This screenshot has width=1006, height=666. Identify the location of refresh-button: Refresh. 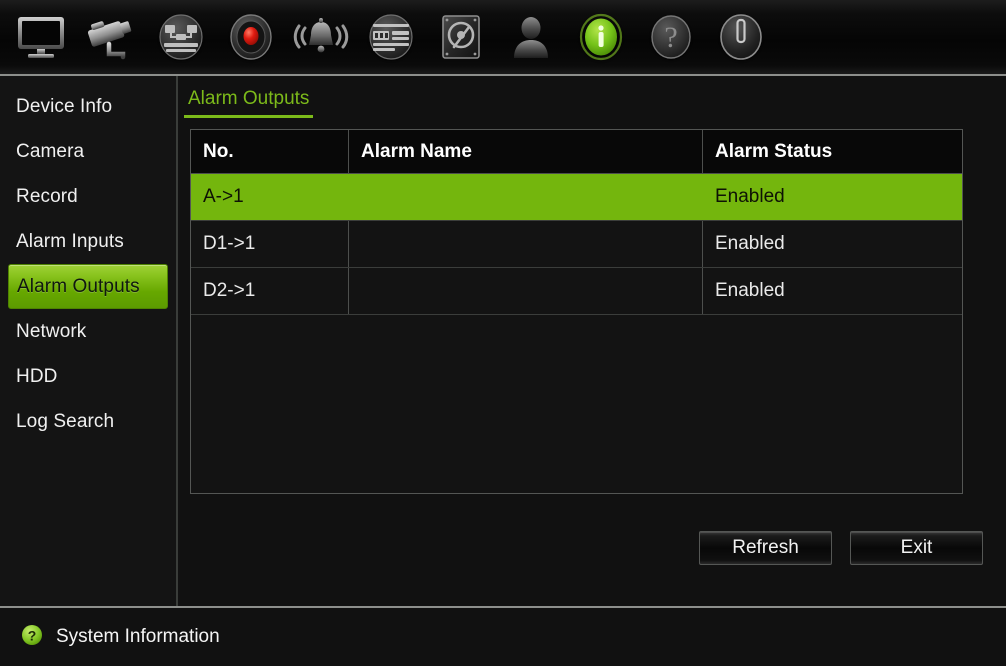
(765, 548).